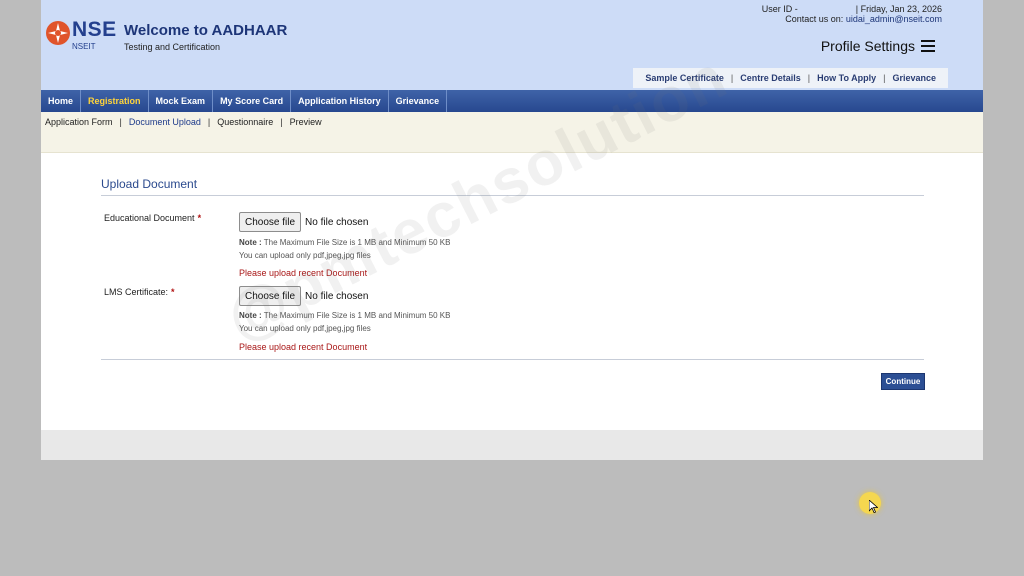  Describe the element at coordinates (94, 29) in the screenshot. I see `logo-text: NSE` at that location.